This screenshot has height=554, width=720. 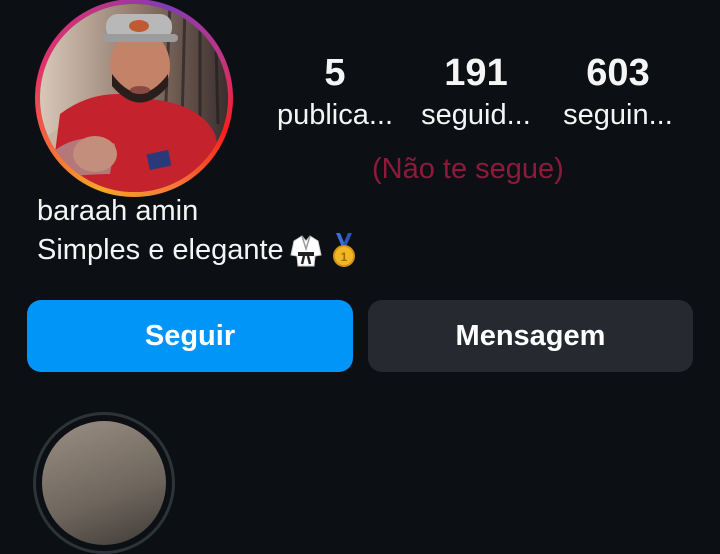 I want to click on medal-emoji: 1, so click(x=343, y=250).